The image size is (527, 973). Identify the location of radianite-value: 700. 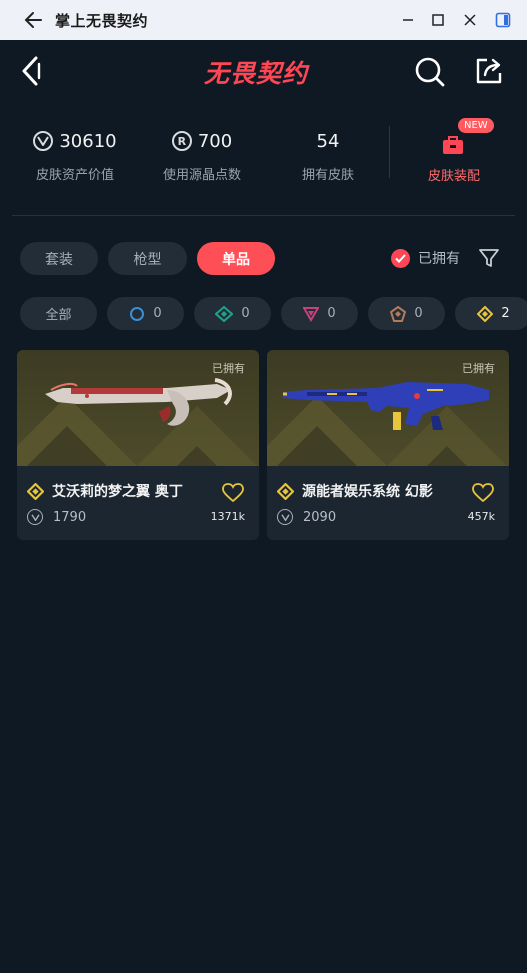
(215, 141).